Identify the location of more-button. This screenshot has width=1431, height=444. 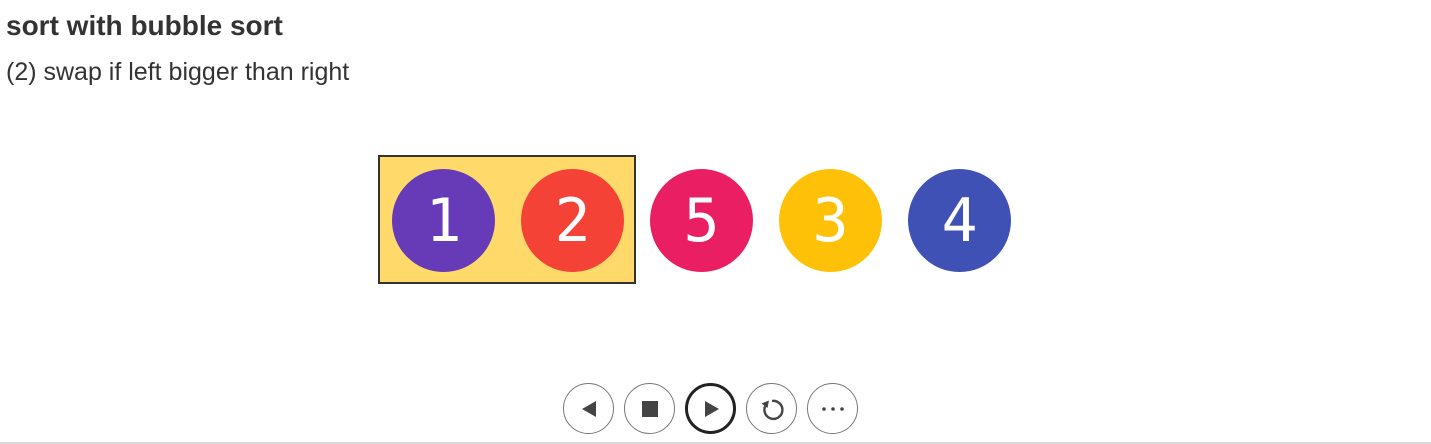
(832, 408).